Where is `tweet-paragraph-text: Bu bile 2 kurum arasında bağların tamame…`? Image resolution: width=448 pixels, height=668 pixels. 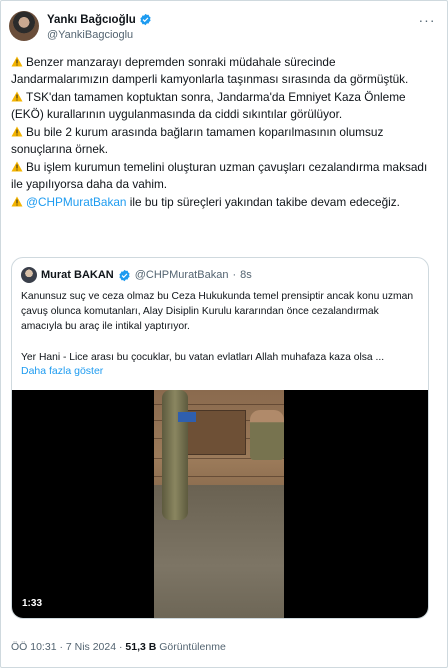 tweet-paragraph-text: Bu bile 2 kurum arasında bağların tamame… is located at coordinates (197, 140).